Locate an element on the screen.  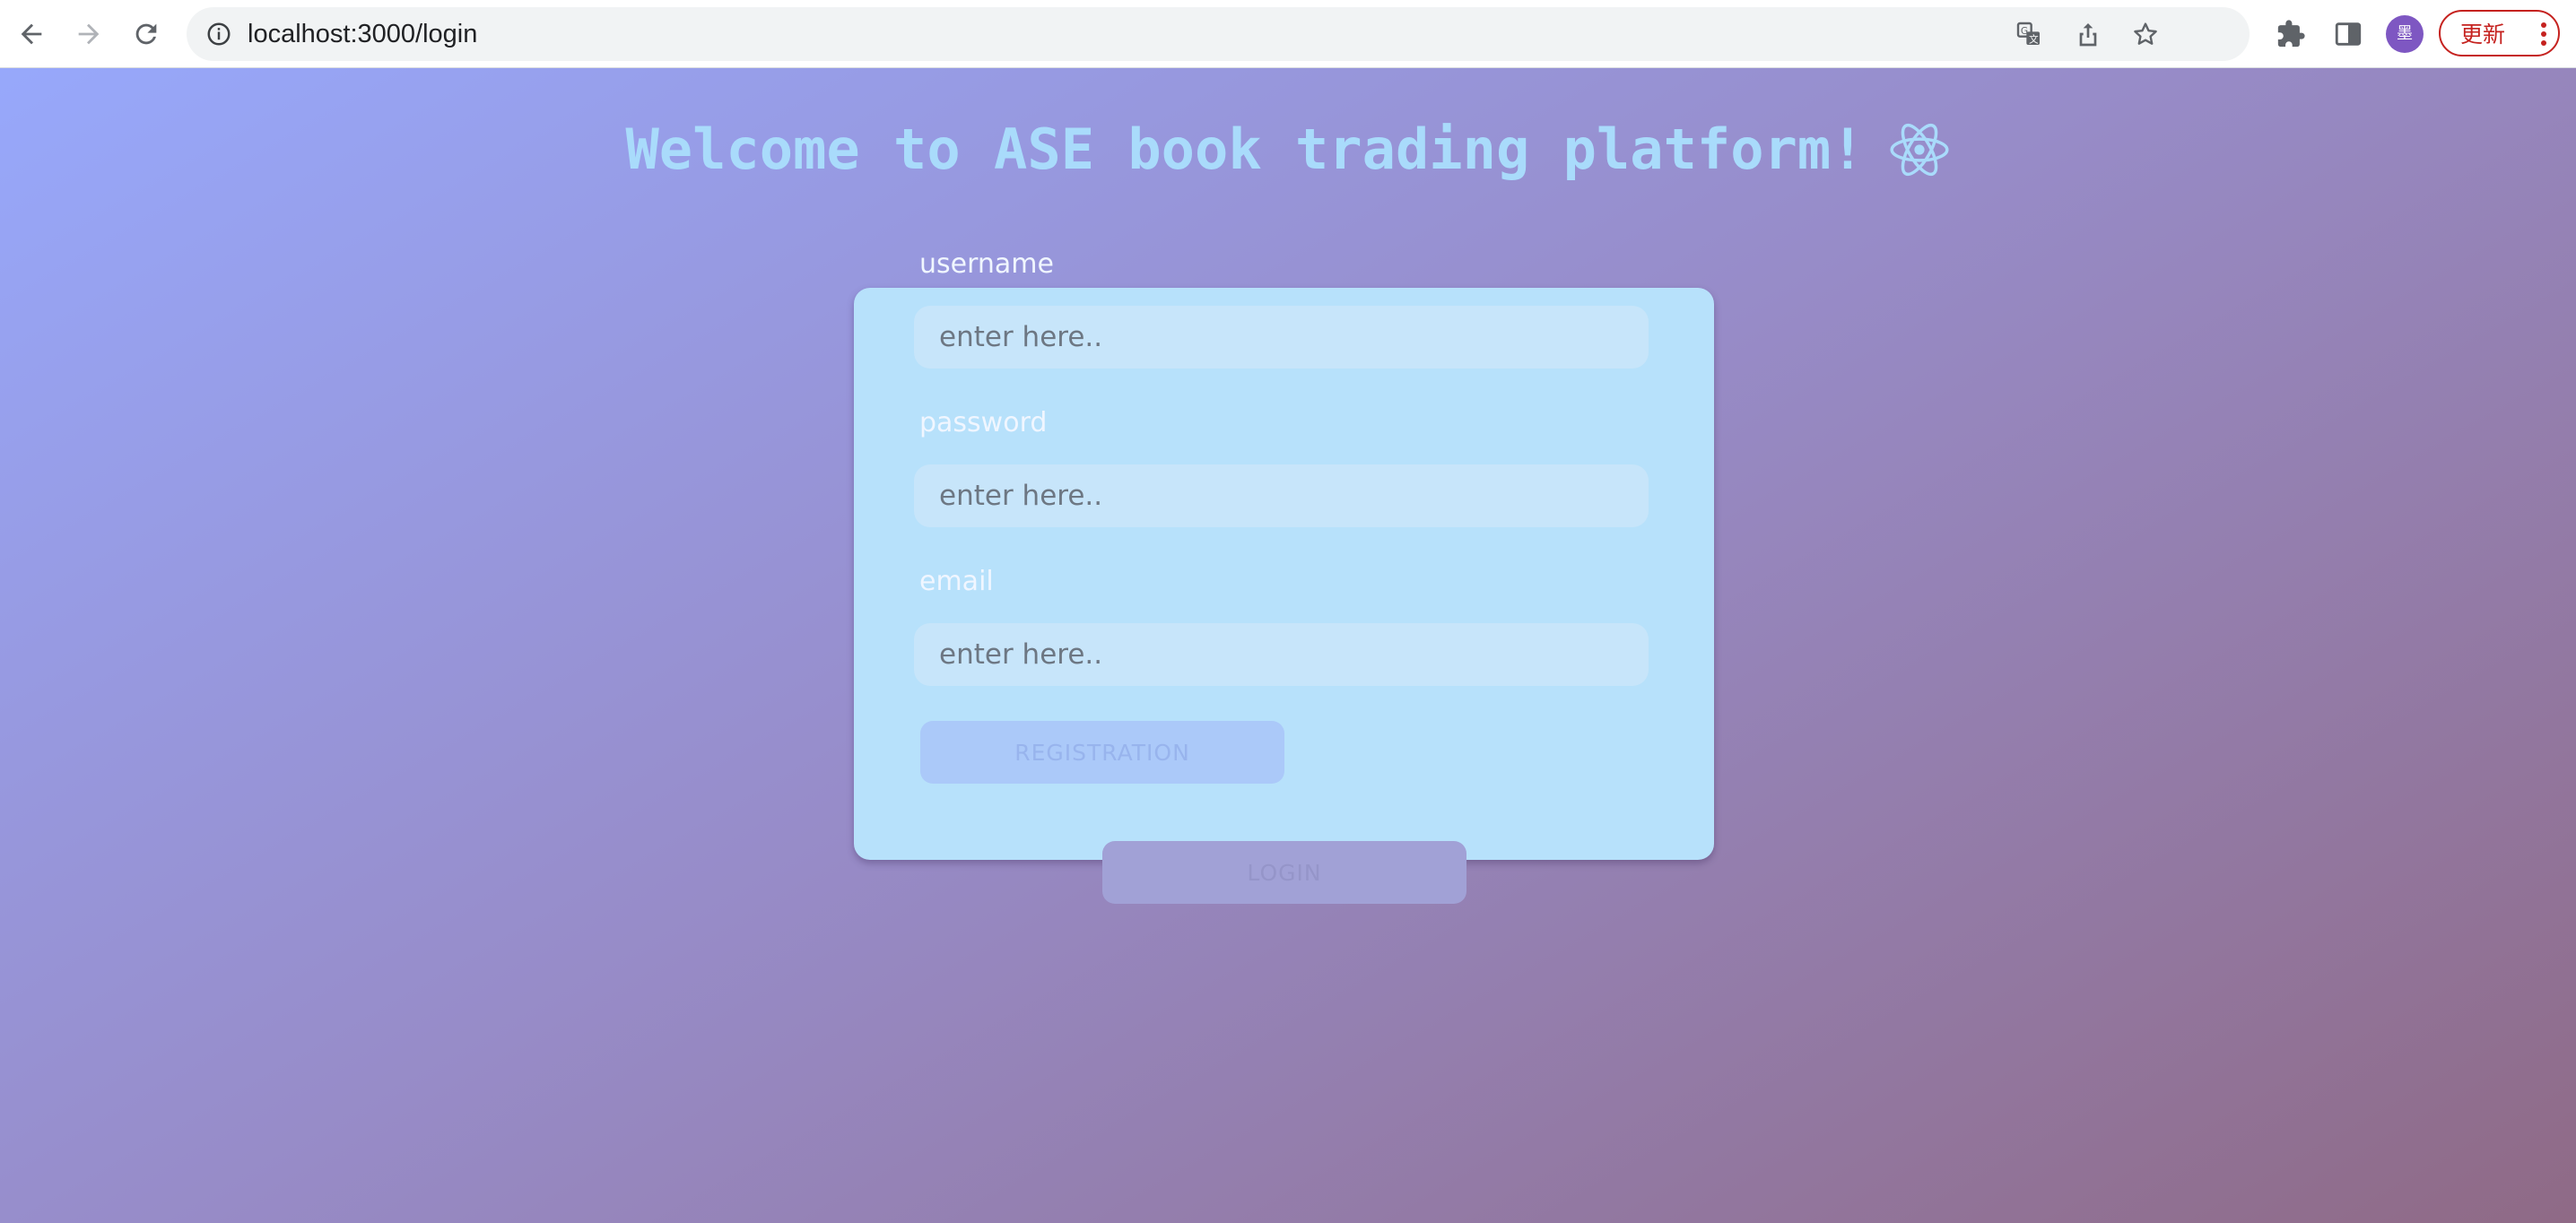
share-icon is located at coordinates (2088, 34).